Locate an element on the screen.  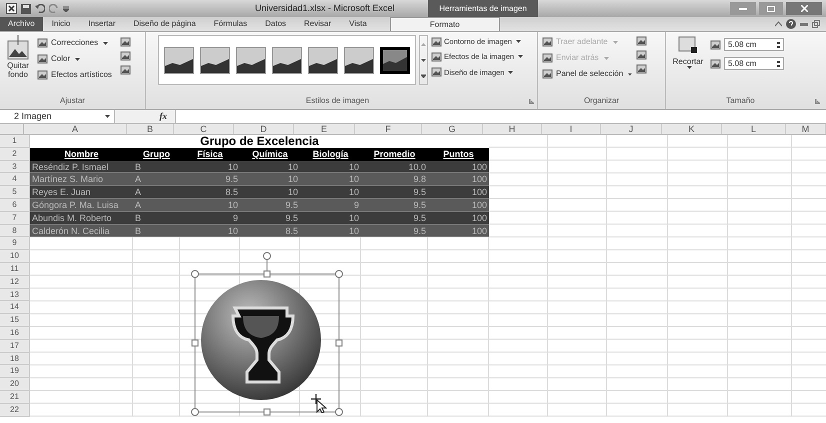
ribbon-tab: Inicio is located at coordinates (61, 24).